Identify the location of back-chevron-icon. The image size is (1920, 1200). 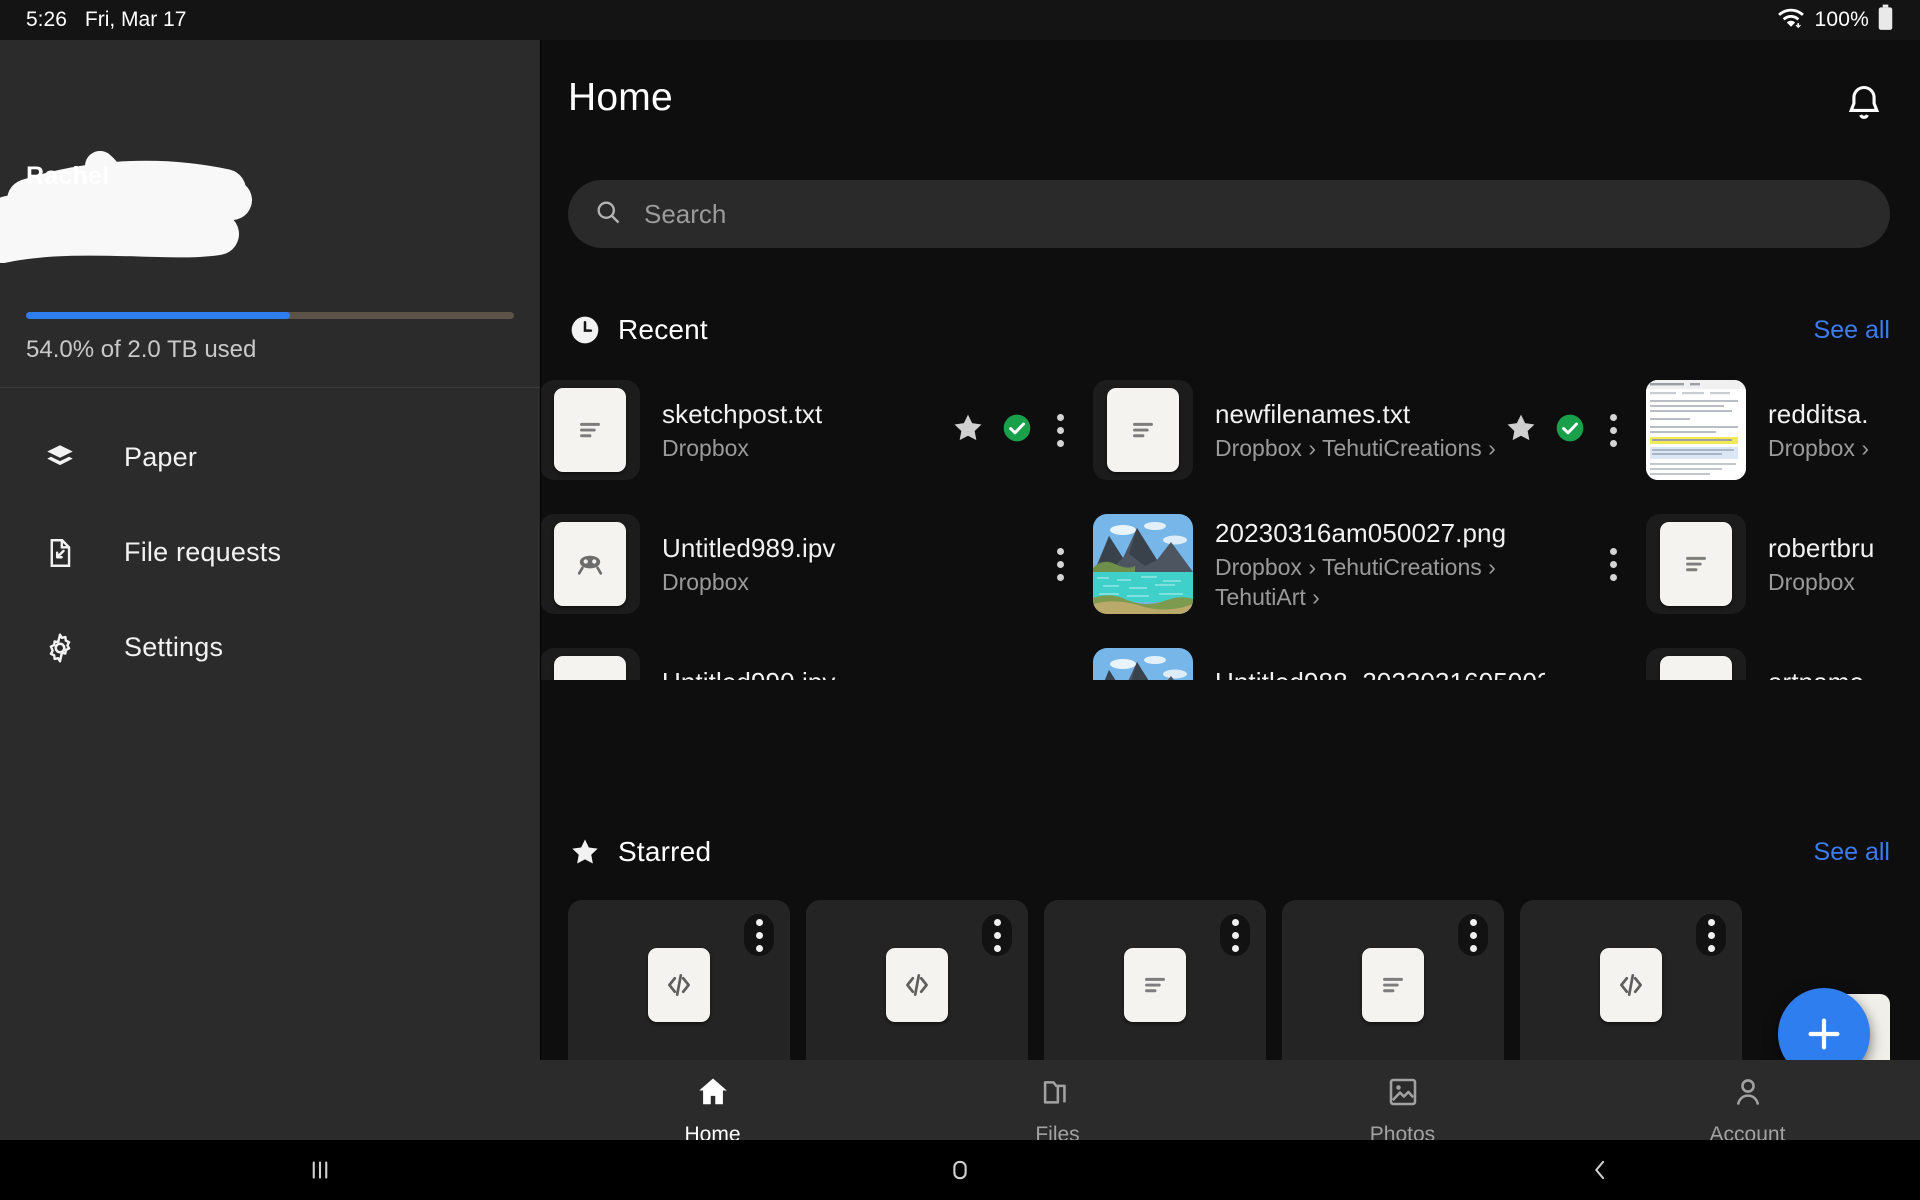
(1600, 1170).